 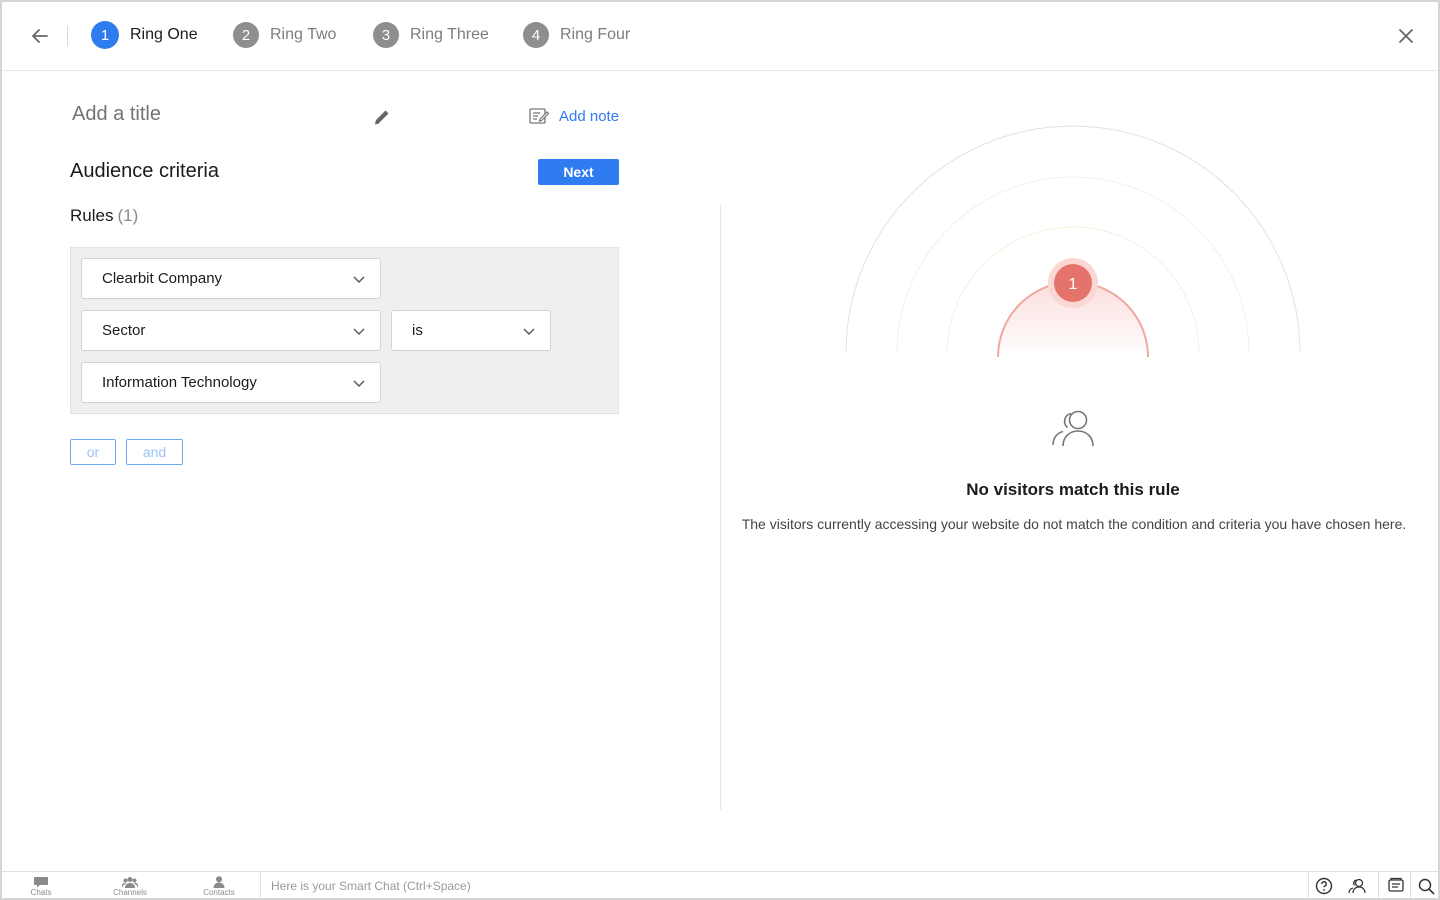 I want to click on step-number: 2, so click(x=246, y=35).